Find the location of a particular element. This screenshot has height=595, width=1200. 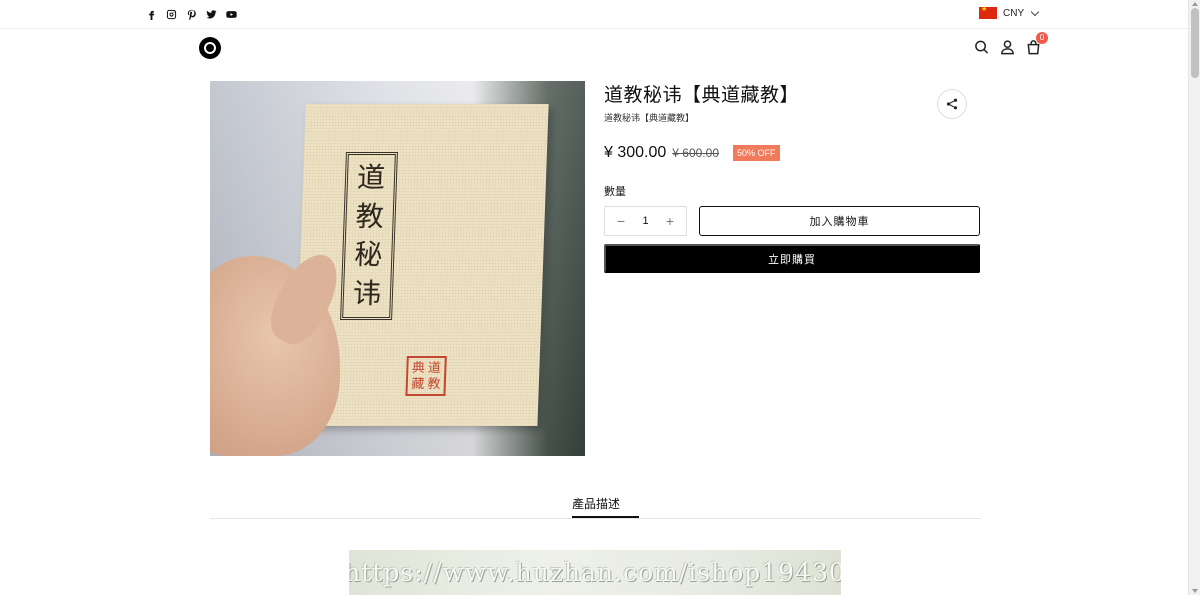

share-button is located at coordinates (952, 104).